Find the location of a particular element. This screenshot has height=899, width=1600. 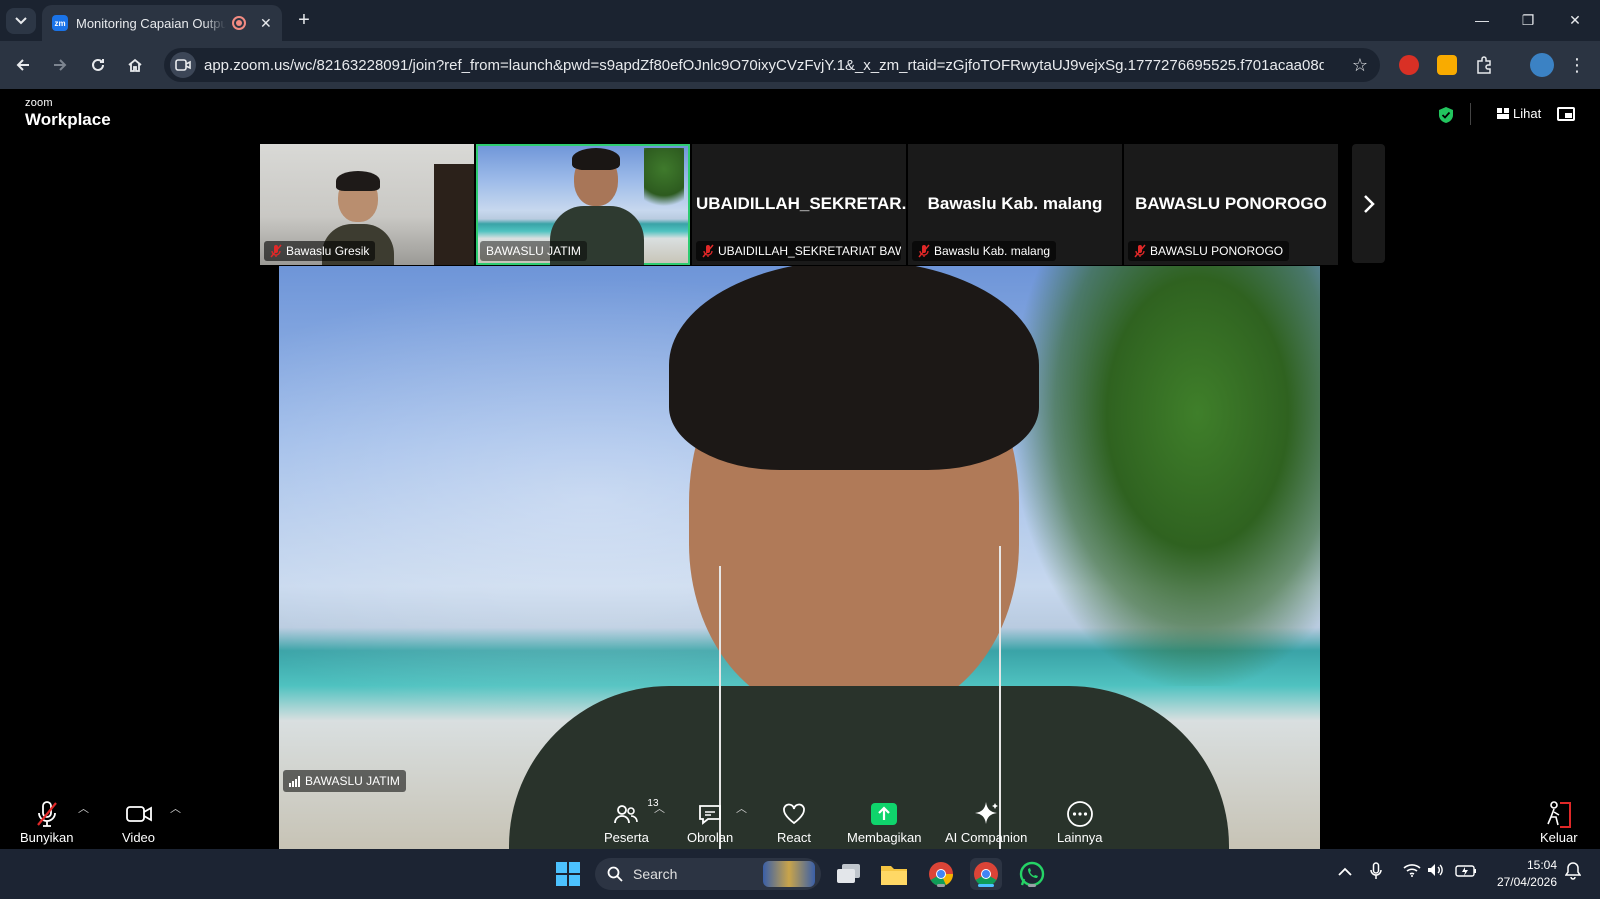

search-label: Search is located at coordinates (655, 874).